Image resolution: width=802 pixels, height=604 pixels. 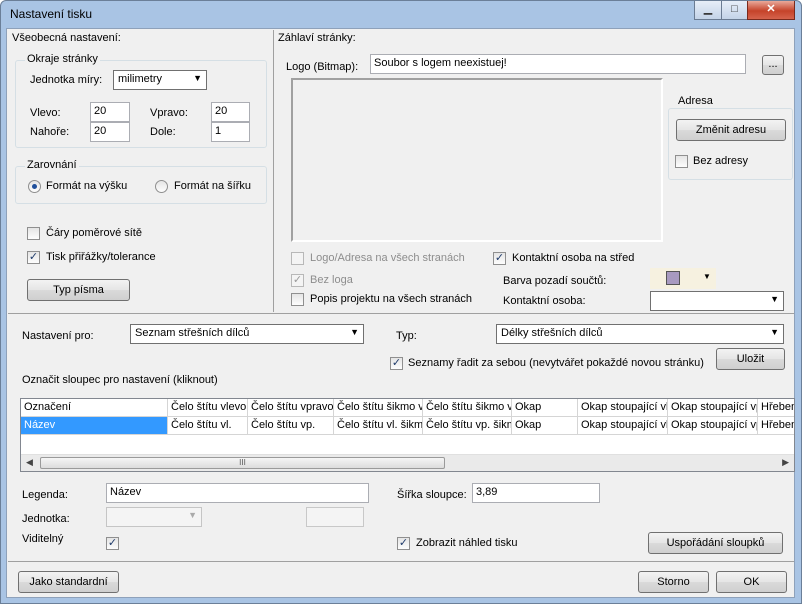 I want to click on landscape-label: Formát na šířku, so click(x=213, y=186).